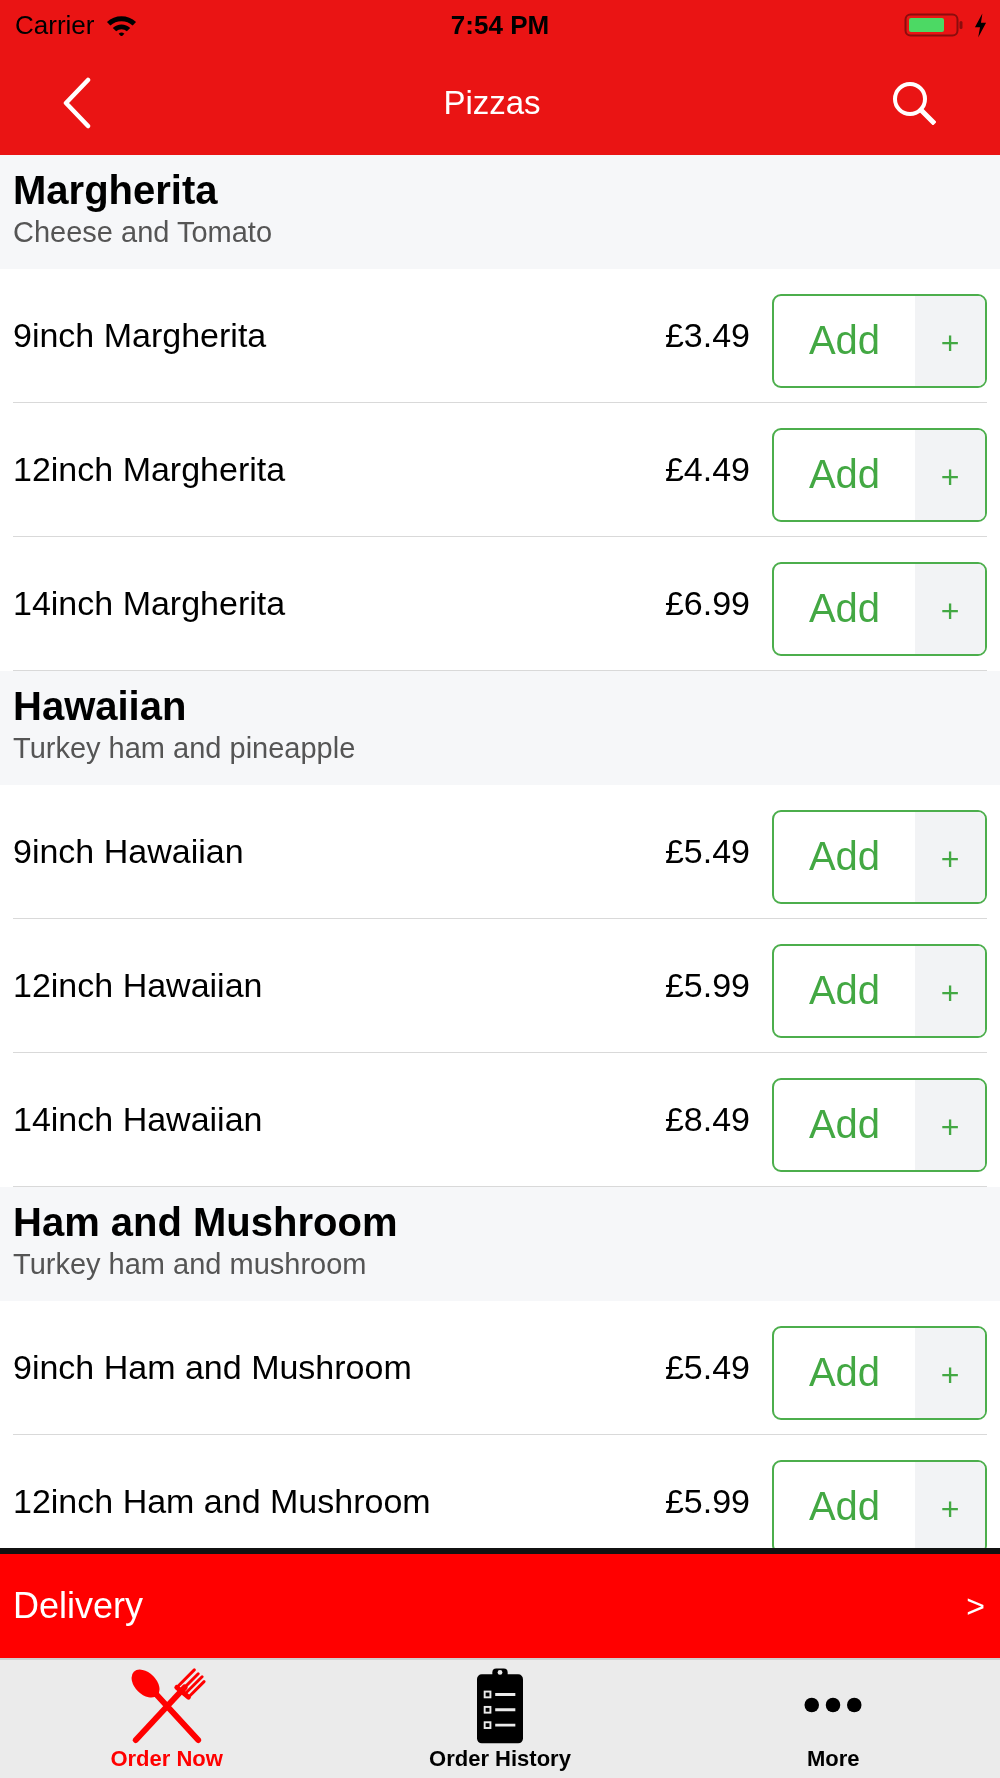 This screenshot has height=1778, width=1000. Describe the element at coordinates (138, 985) in the screenshot. I see `item-name: 12inch Hawaiian` at that location.